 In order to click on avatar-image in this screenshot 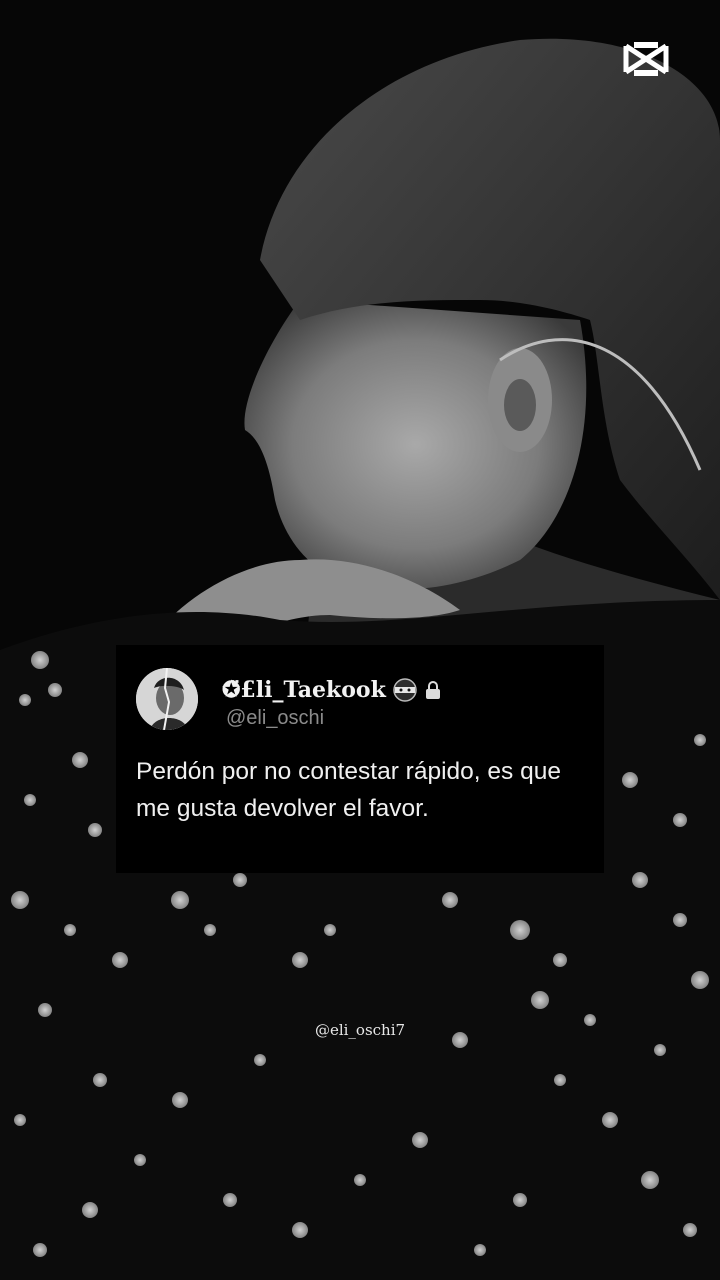, I will do `click(167, 699)`.